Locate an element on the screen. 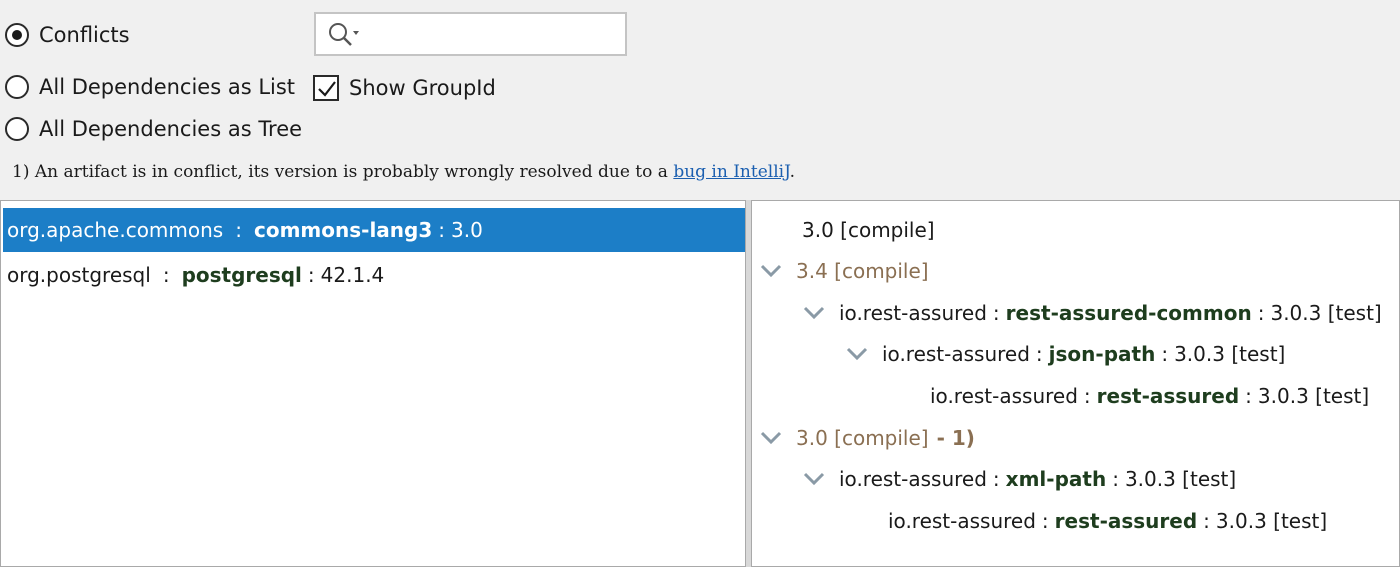 The width and height of the screenshot is (1400, 567). note-end: . is located at coordinates (792, 172).